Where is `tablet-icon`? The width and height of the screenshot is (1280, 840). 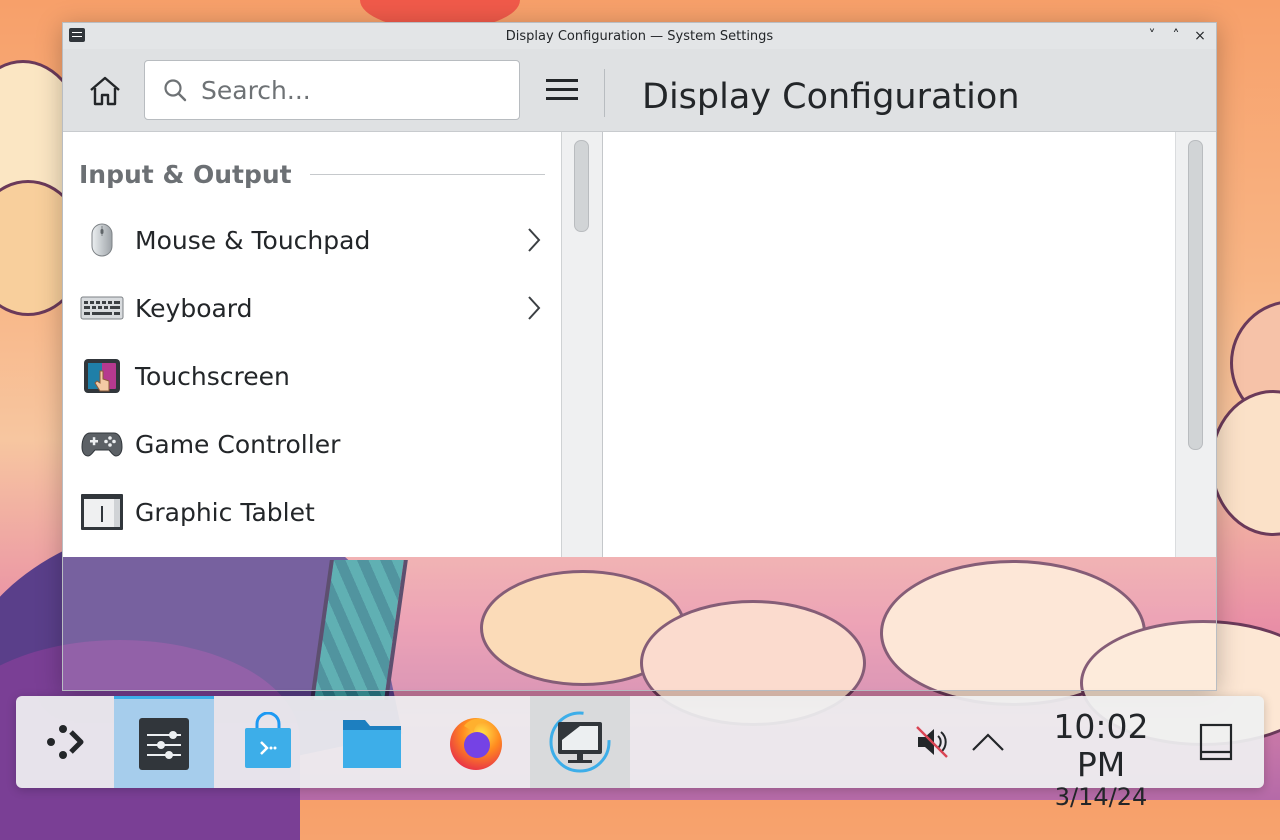 tablet-icon is located at coordinates (102, 512).